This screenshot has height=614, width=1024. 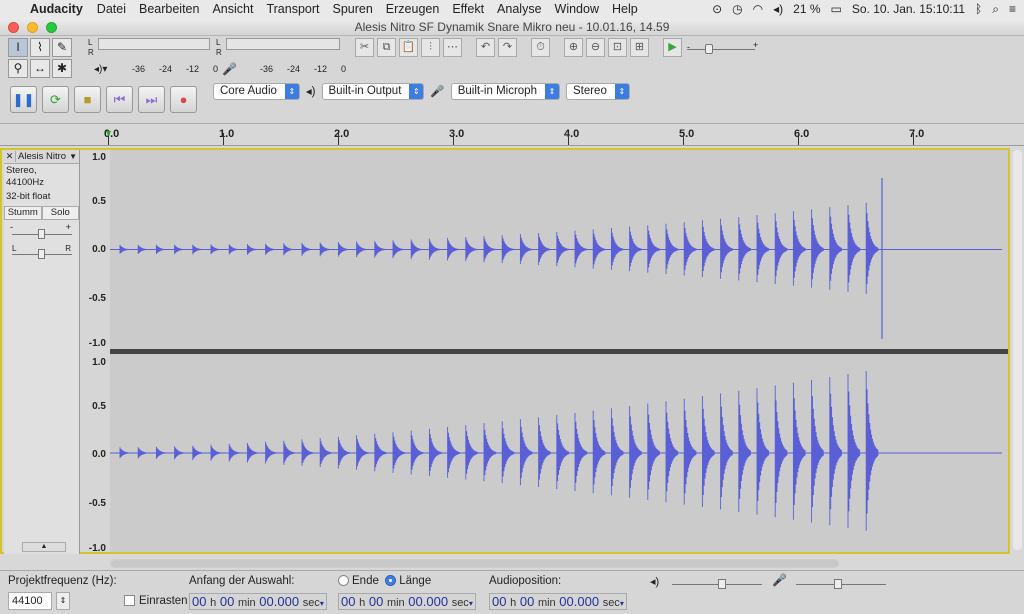 I want to click on speaker-icon: ◂)▾, so click(x=101, y=69).